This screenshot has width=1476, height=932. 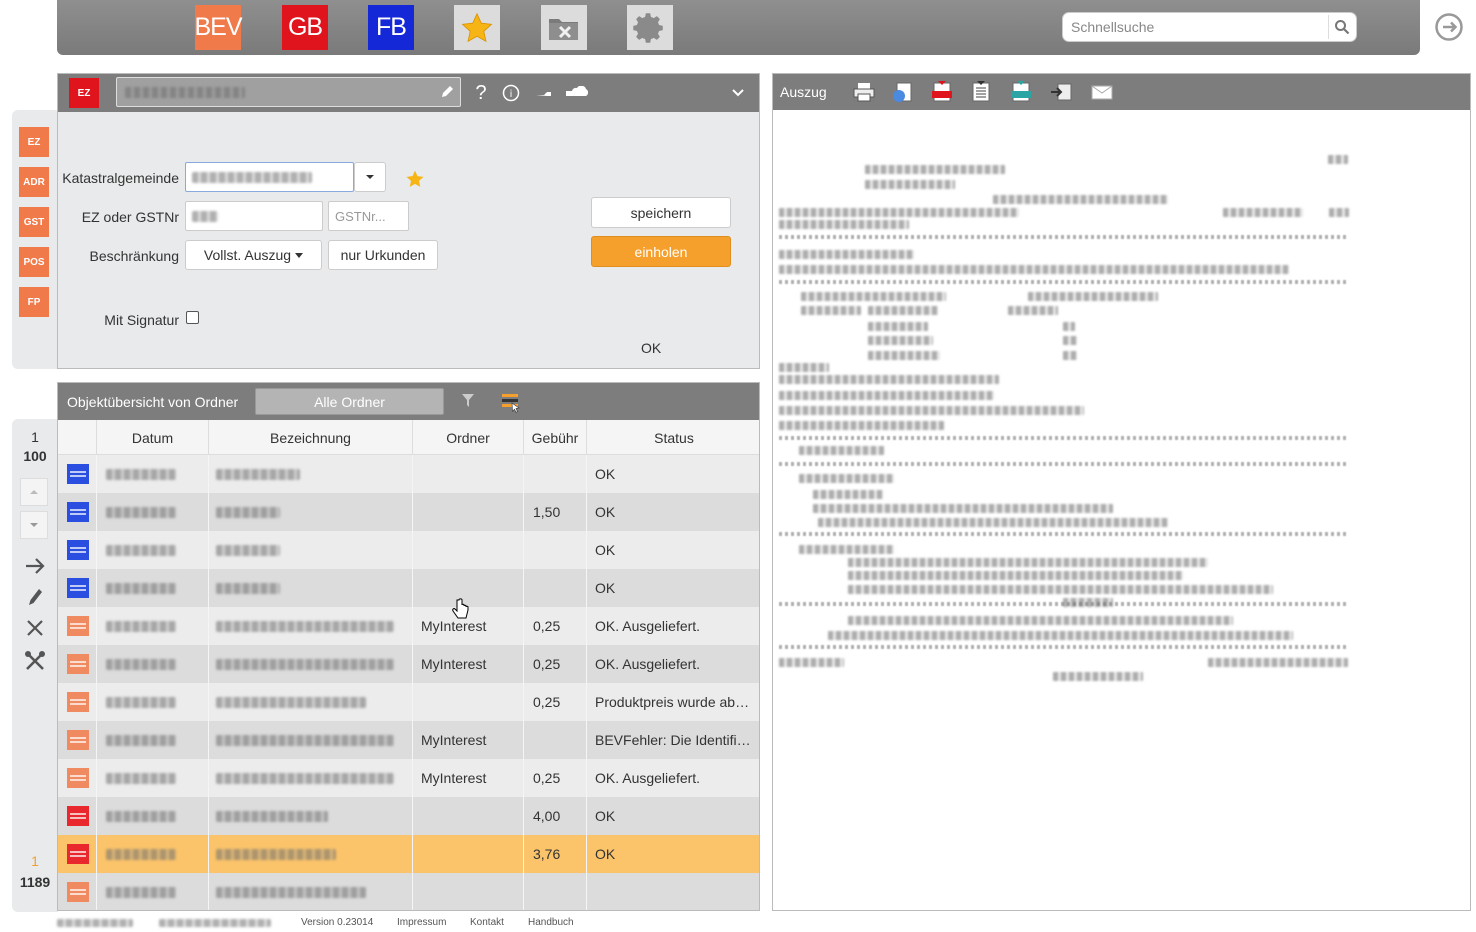 What do you see at coordinates (192, 317) in the screenshot?
I see `mit-signatur-checkbox` at bounding box center [192, 317].